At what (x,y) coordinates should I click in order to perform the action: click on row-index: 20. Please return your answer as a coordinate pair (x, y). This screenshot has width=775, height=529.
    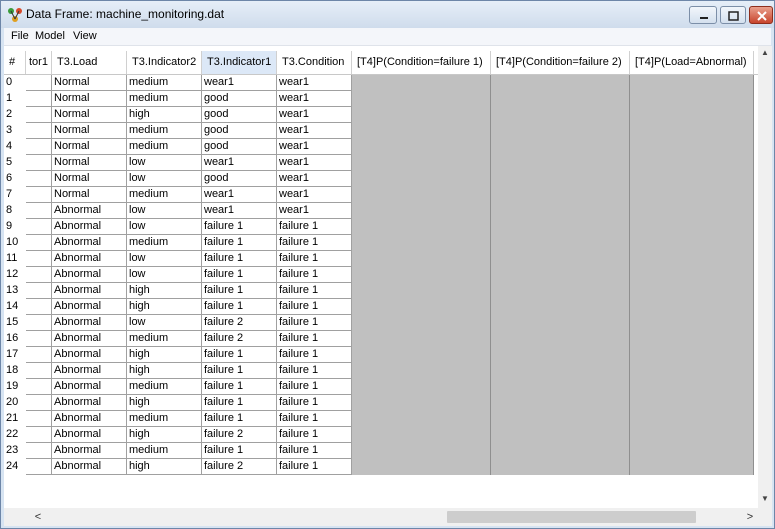
    Looking at the image, I should click on (15, 403).